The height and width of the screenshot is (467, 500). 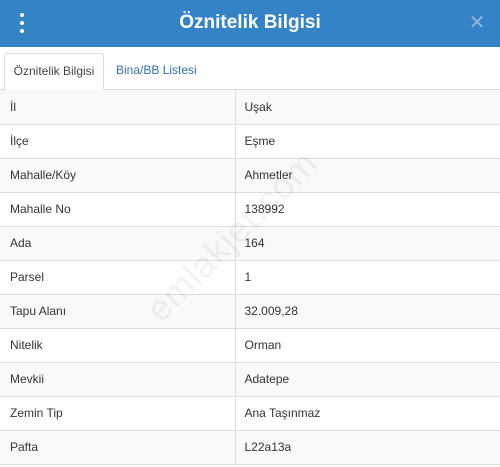 I want to click on table-row: Parsel 1, so click(x=250, y=277).